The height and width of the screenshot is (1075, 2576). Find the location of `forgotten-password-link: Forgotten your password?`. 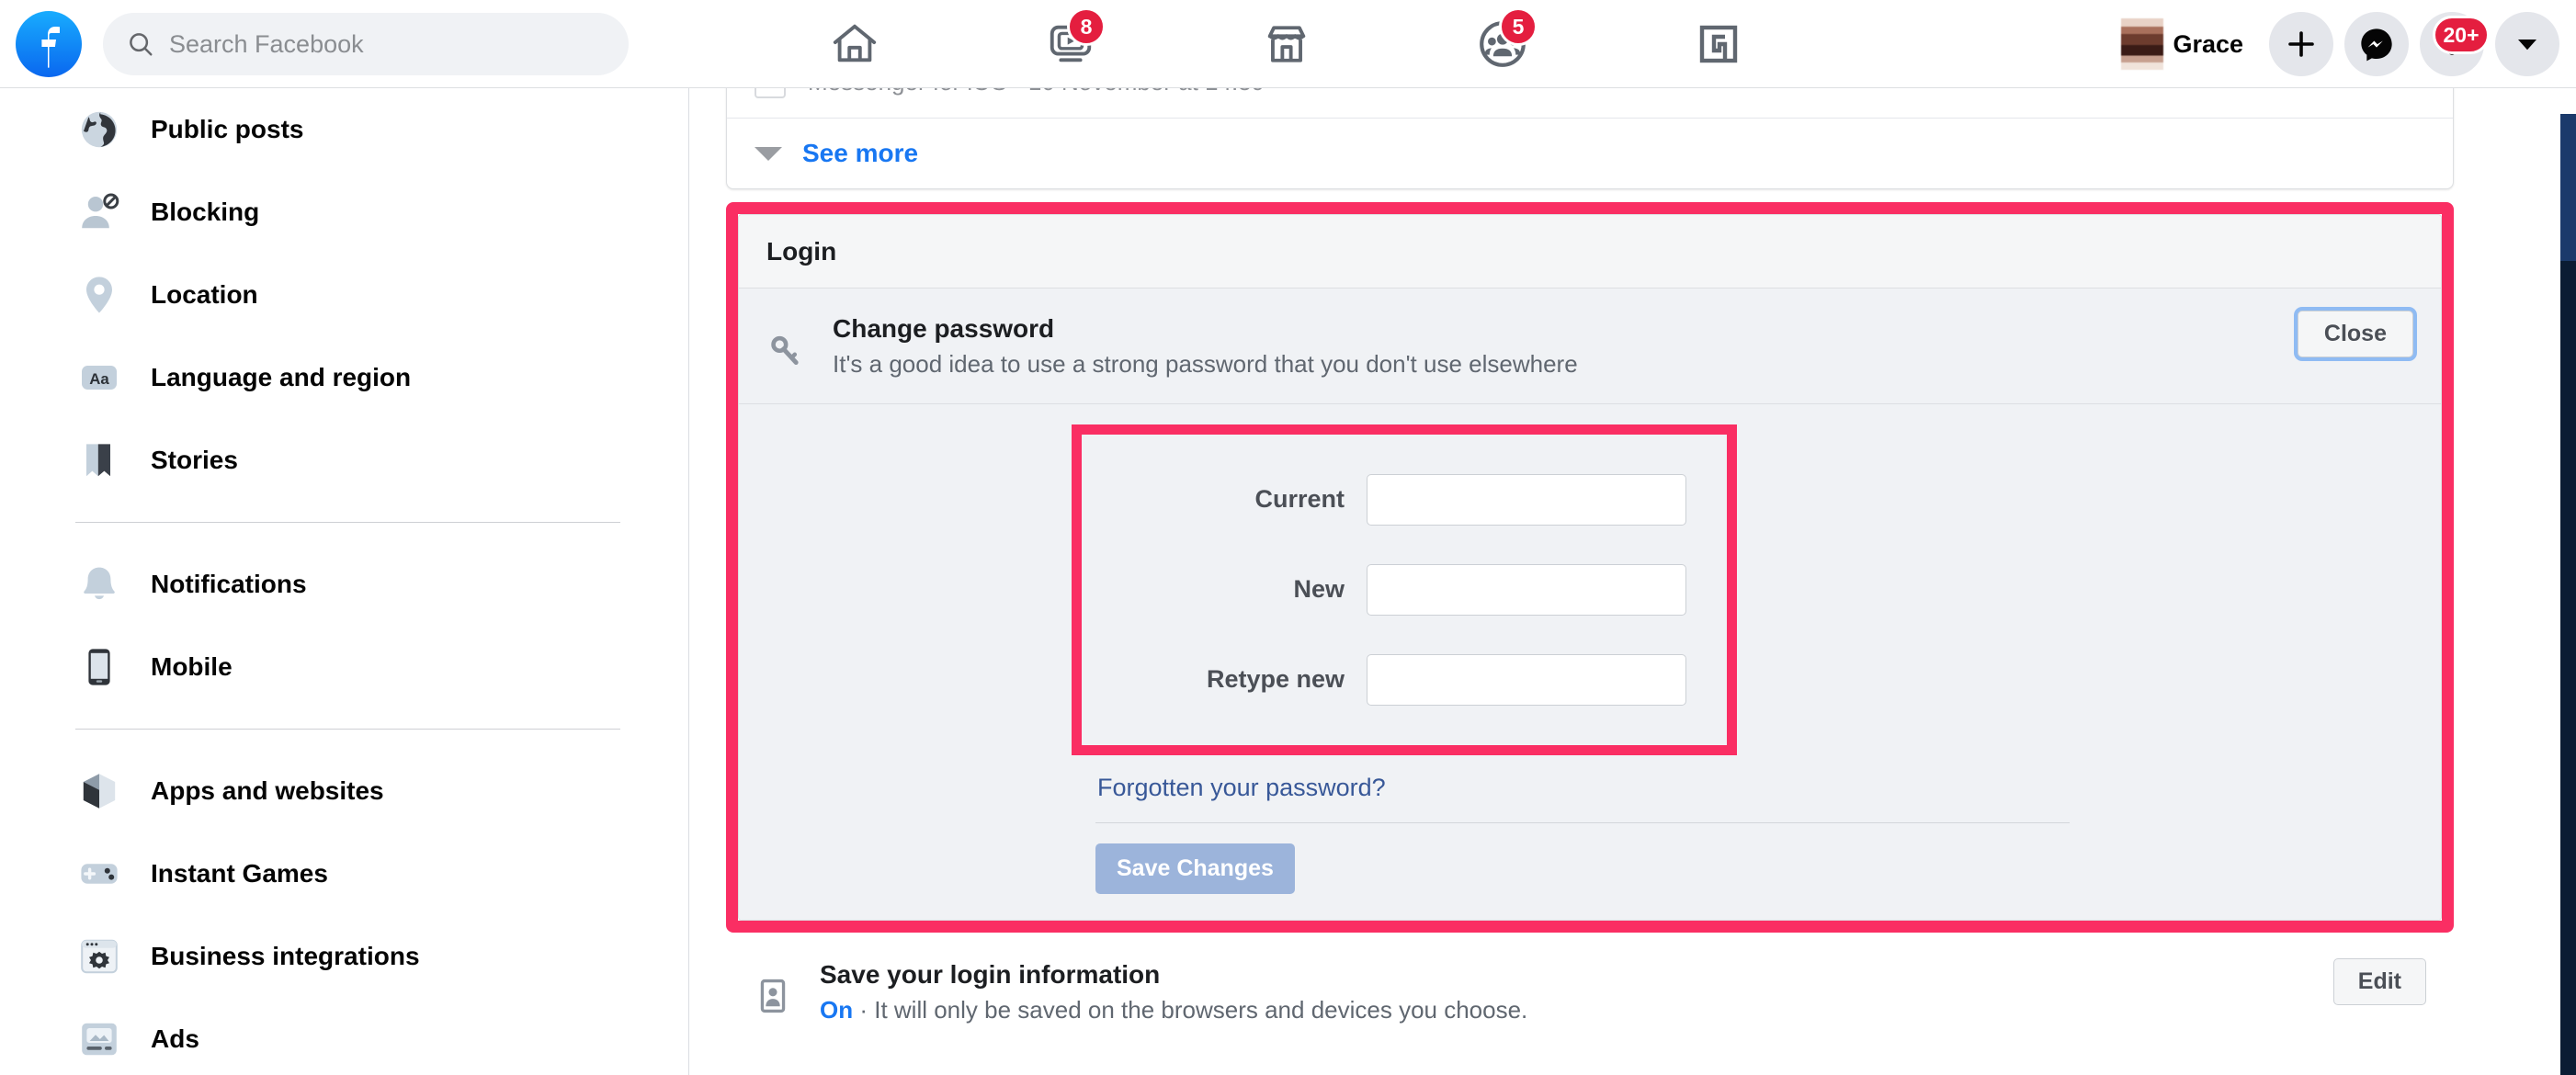

forgotten-password-link: Forgotten your password? is located at coordinates (1241, 788).